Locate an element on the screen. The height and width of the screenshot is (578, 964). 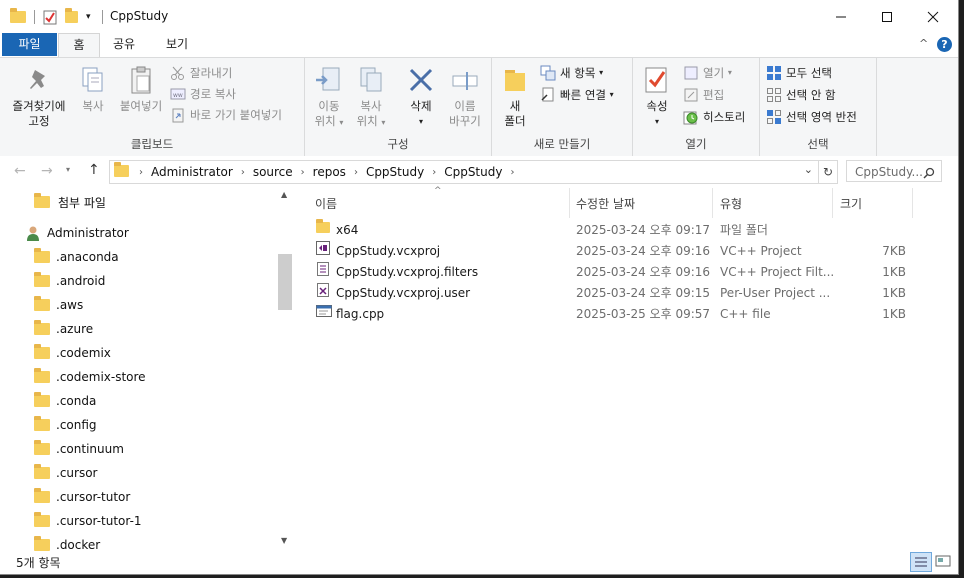
back-icon: ← is located at coordinates (20, 171).